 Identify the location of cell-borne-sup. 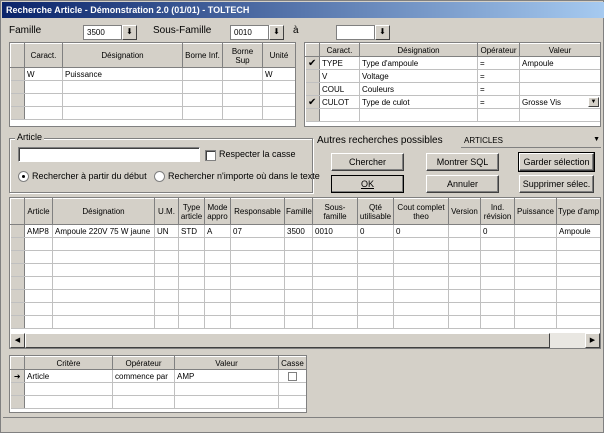
(242, 74).